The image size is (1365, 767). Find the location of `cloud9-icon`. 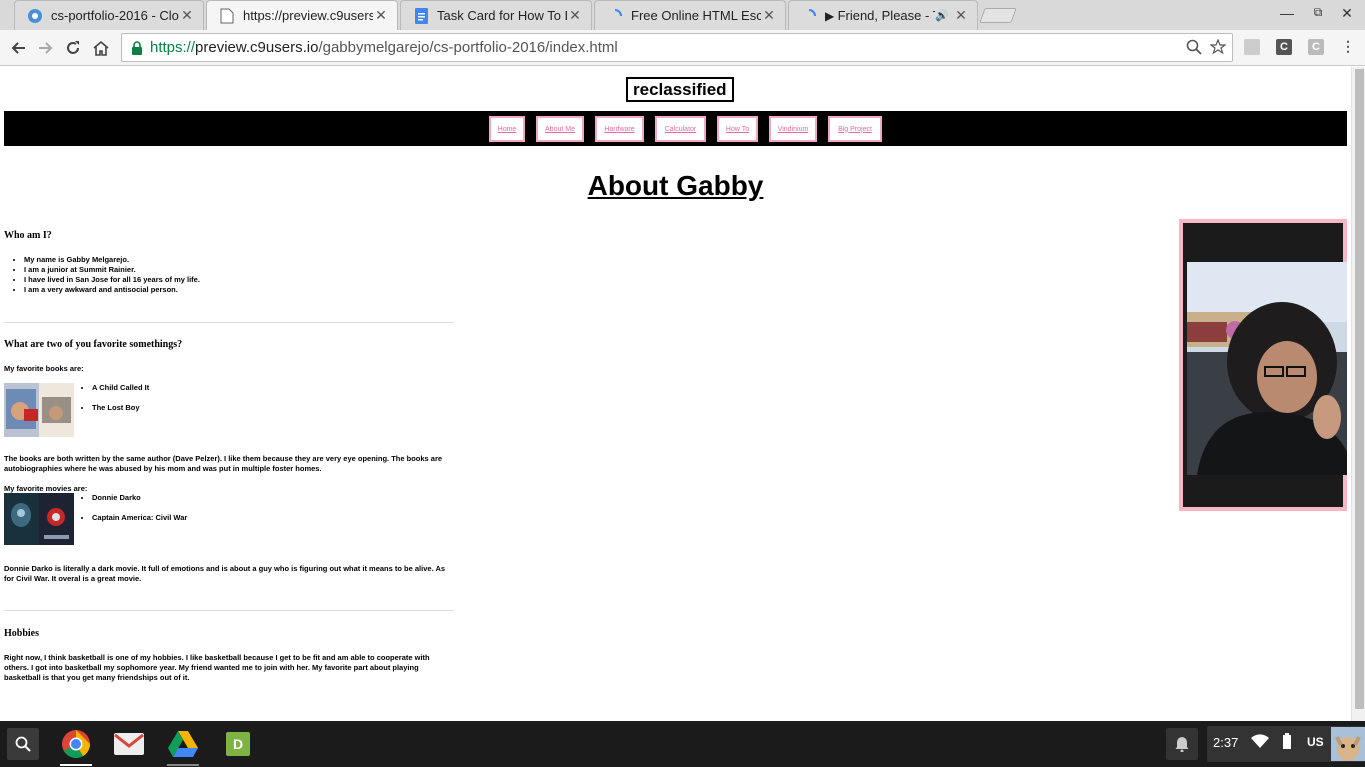

cloud9-icon is located at coordinates (35, 16).